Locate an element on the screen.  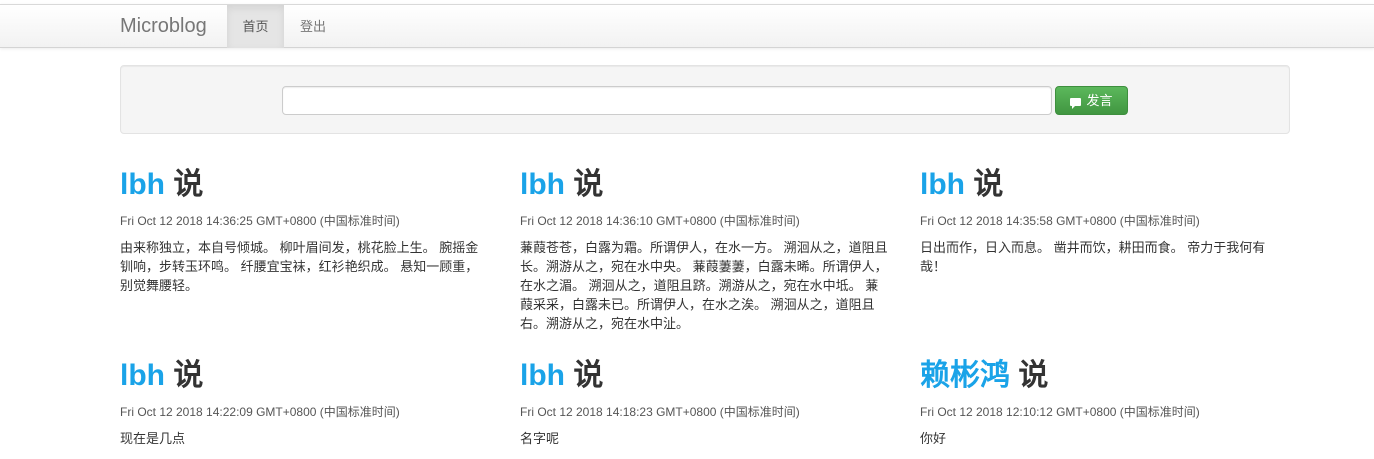
post-button: 发言 is located at coordinates (1091, 100).